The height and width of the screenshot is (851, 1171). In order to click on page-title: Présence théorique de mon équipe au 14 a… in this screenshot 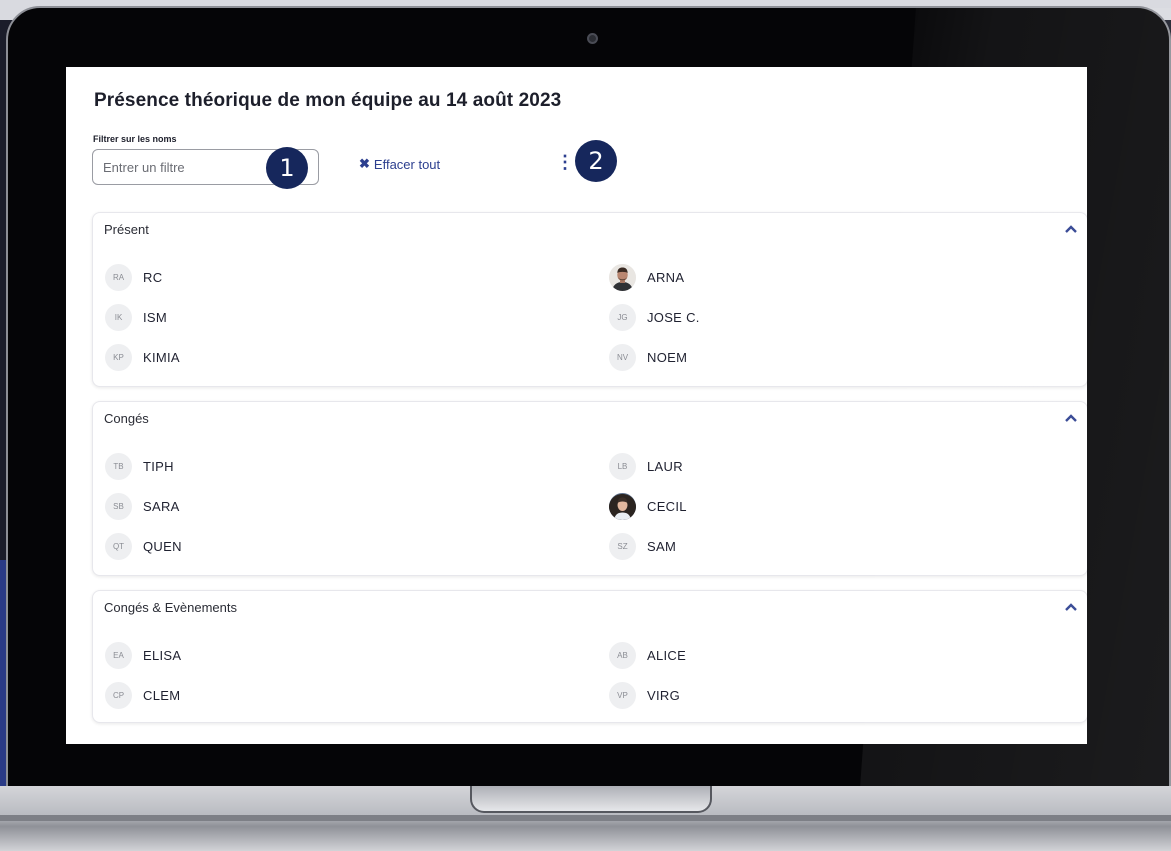, I will do `click(328, 100)`.